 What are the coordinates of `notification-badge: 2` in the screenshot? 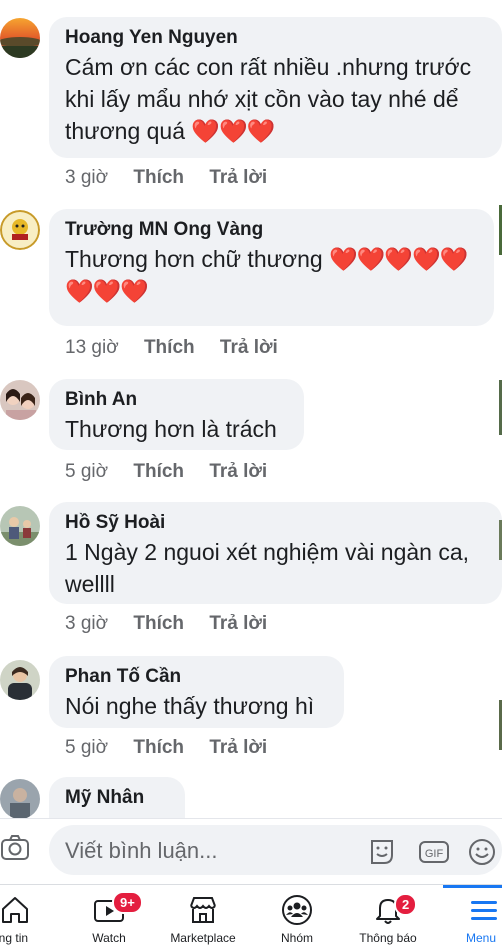 It's located at (406, 904).